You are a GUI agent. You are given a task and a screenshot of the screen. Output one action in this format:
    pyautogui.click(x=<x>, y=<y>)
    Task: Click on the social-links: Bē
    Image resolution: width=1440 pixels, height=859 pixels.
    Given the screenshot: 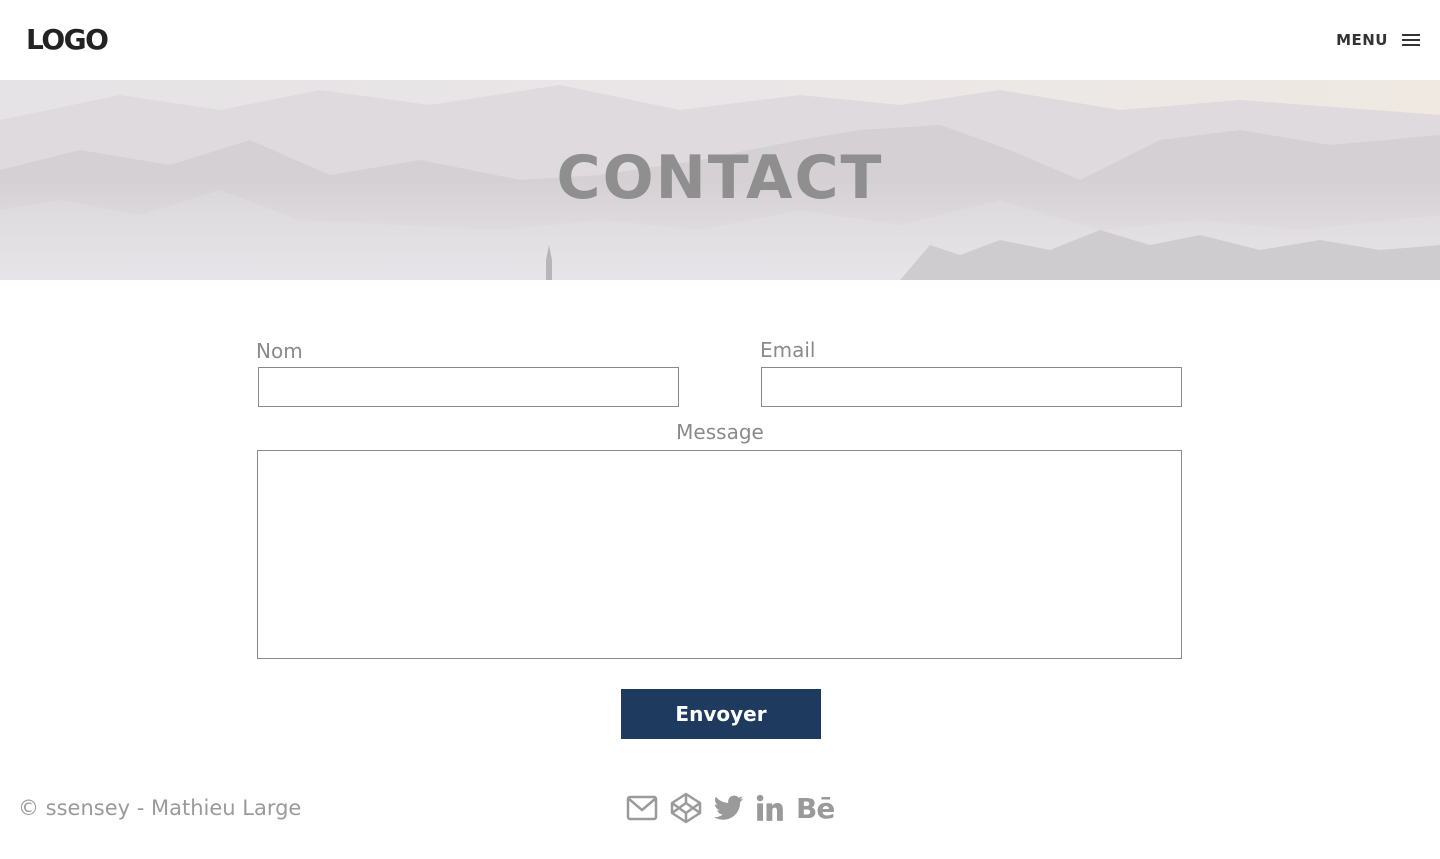 What is the action you would take?
    pyautogui.click(x=730, y=808)
    